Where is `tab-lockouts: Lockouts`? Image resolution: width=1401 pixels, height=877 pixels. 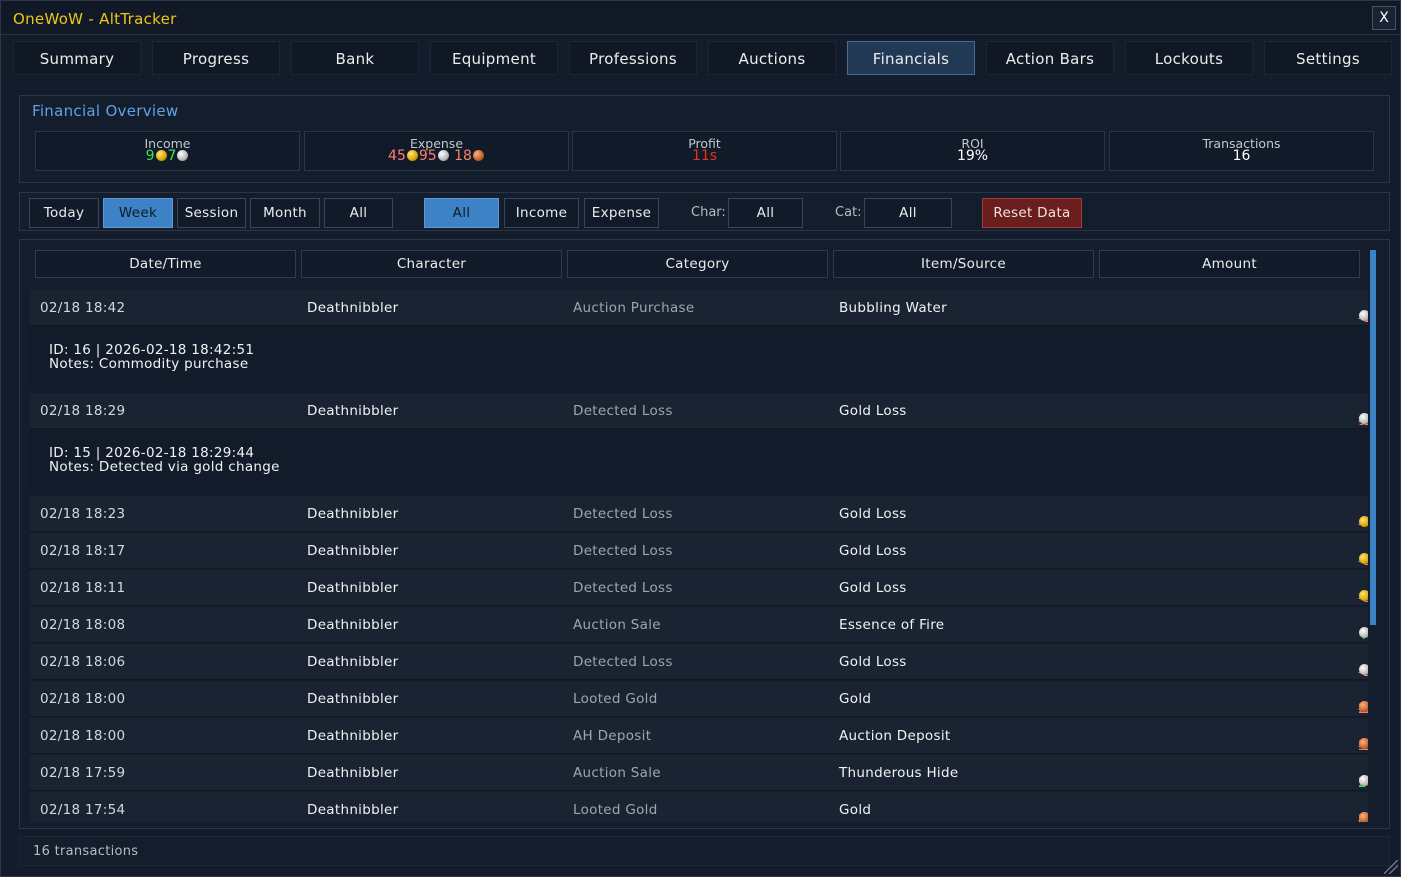
tab-lockouts: Lockouts is located at coordinates (1189, 58).